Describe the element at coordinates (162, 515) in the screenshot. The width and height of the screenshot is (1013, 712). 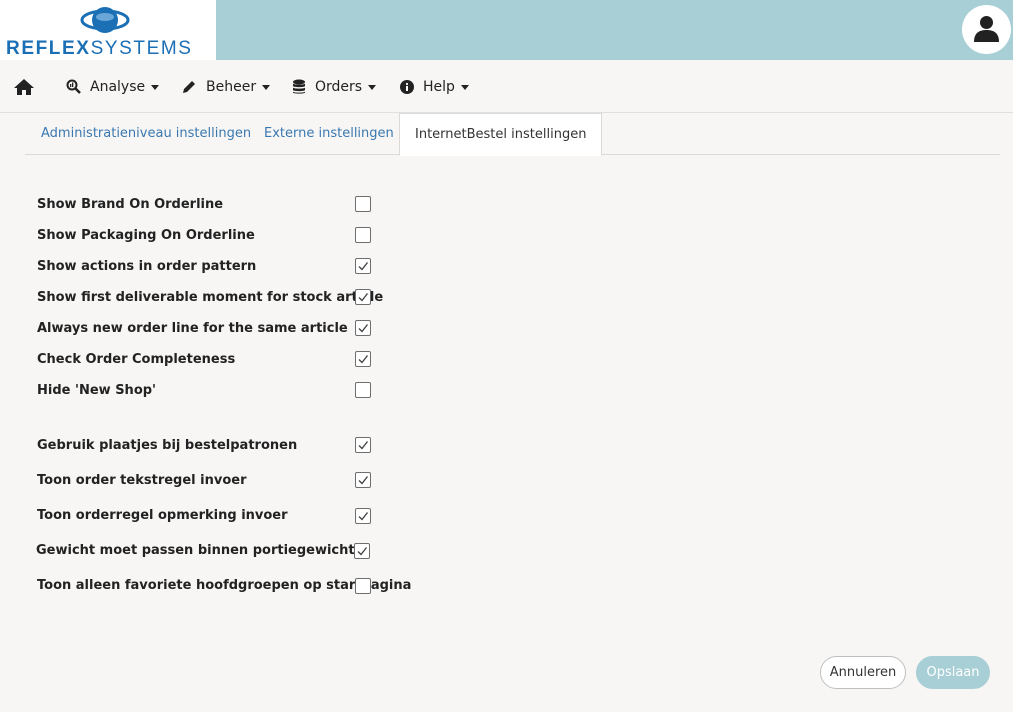
I see `setting-label: Toon orderregel opmerking invoer` at that location.